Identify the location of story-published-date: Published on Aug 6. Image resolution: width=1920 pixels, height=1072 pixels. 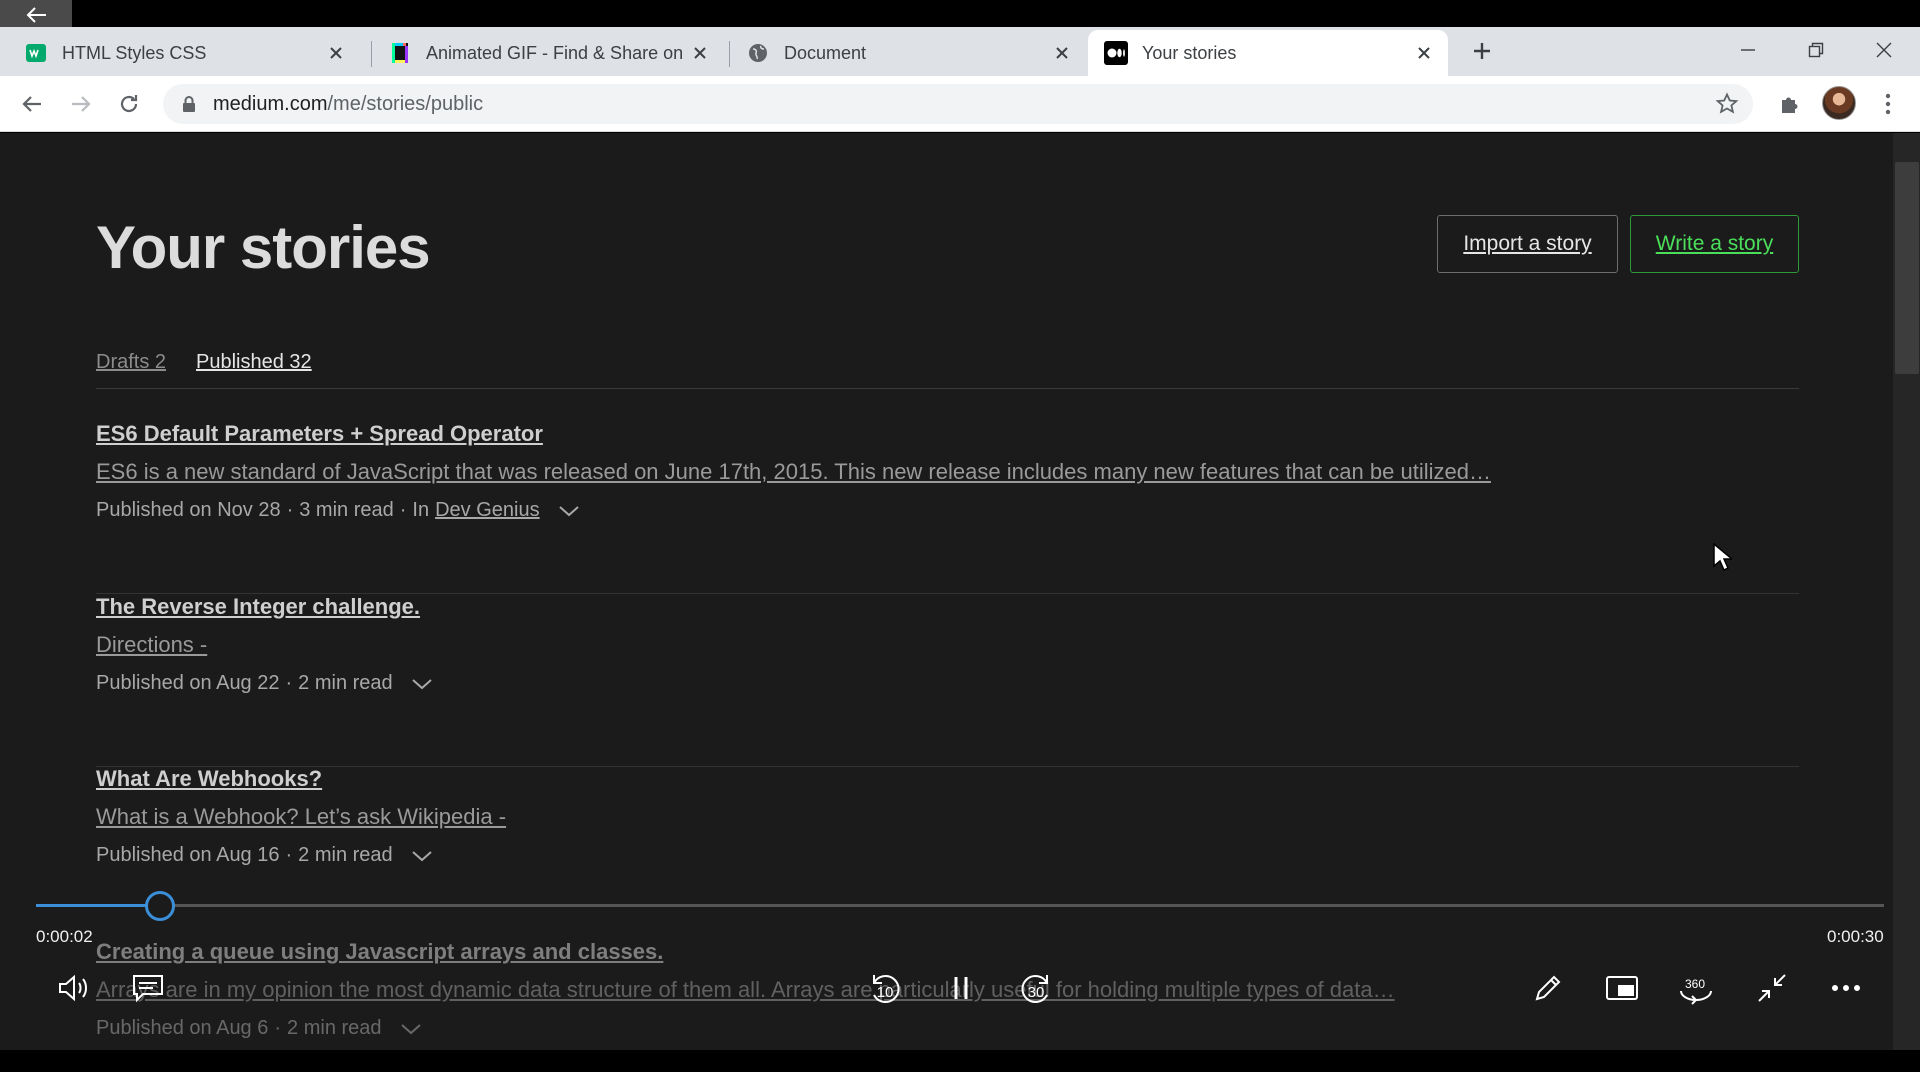
(182, 1028).